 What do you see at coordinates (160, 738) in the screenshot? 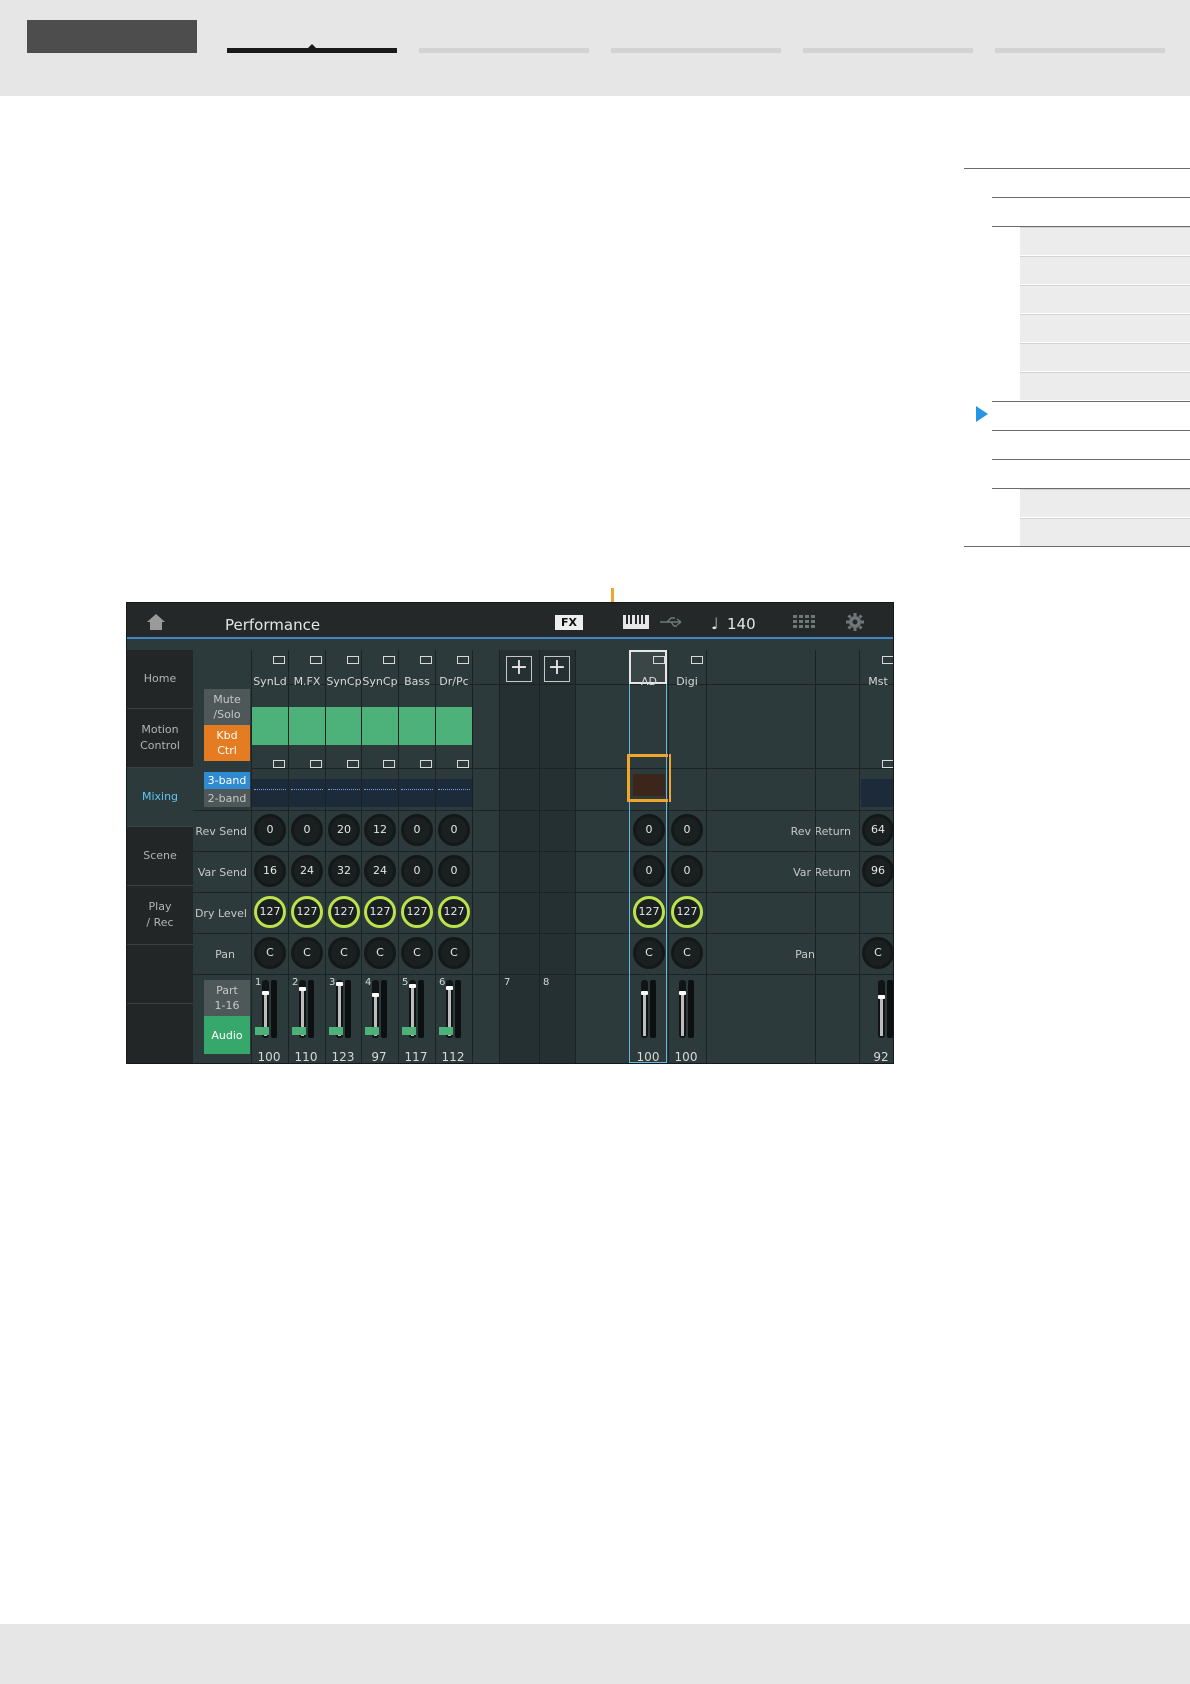
I see `sidebar-item-motion-control: Motion Control` at bounding box center [160, 738].